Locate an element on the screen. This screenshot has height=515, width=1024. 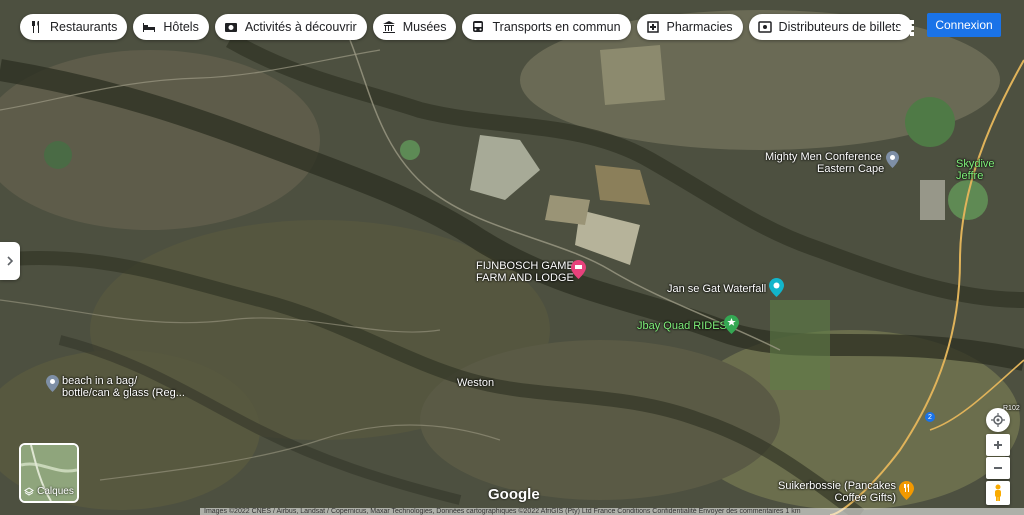
chip-transit: Transports en commun is located at coordinates (546, 27).